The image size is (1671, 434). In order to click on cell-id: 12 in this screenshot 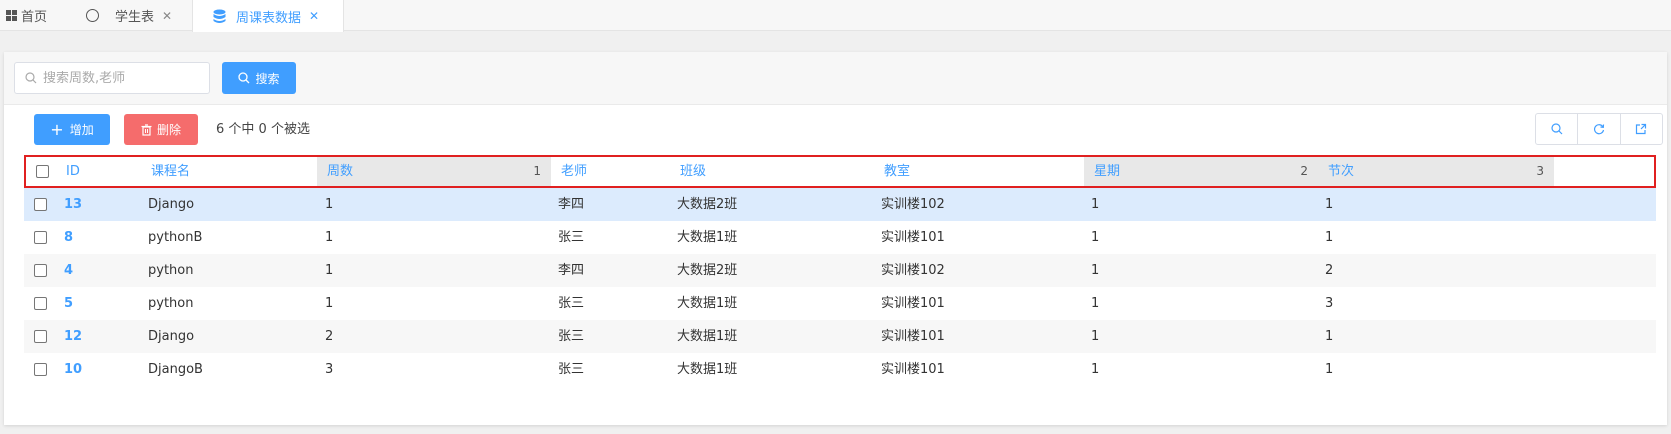, I will do `click(73, 336)`.